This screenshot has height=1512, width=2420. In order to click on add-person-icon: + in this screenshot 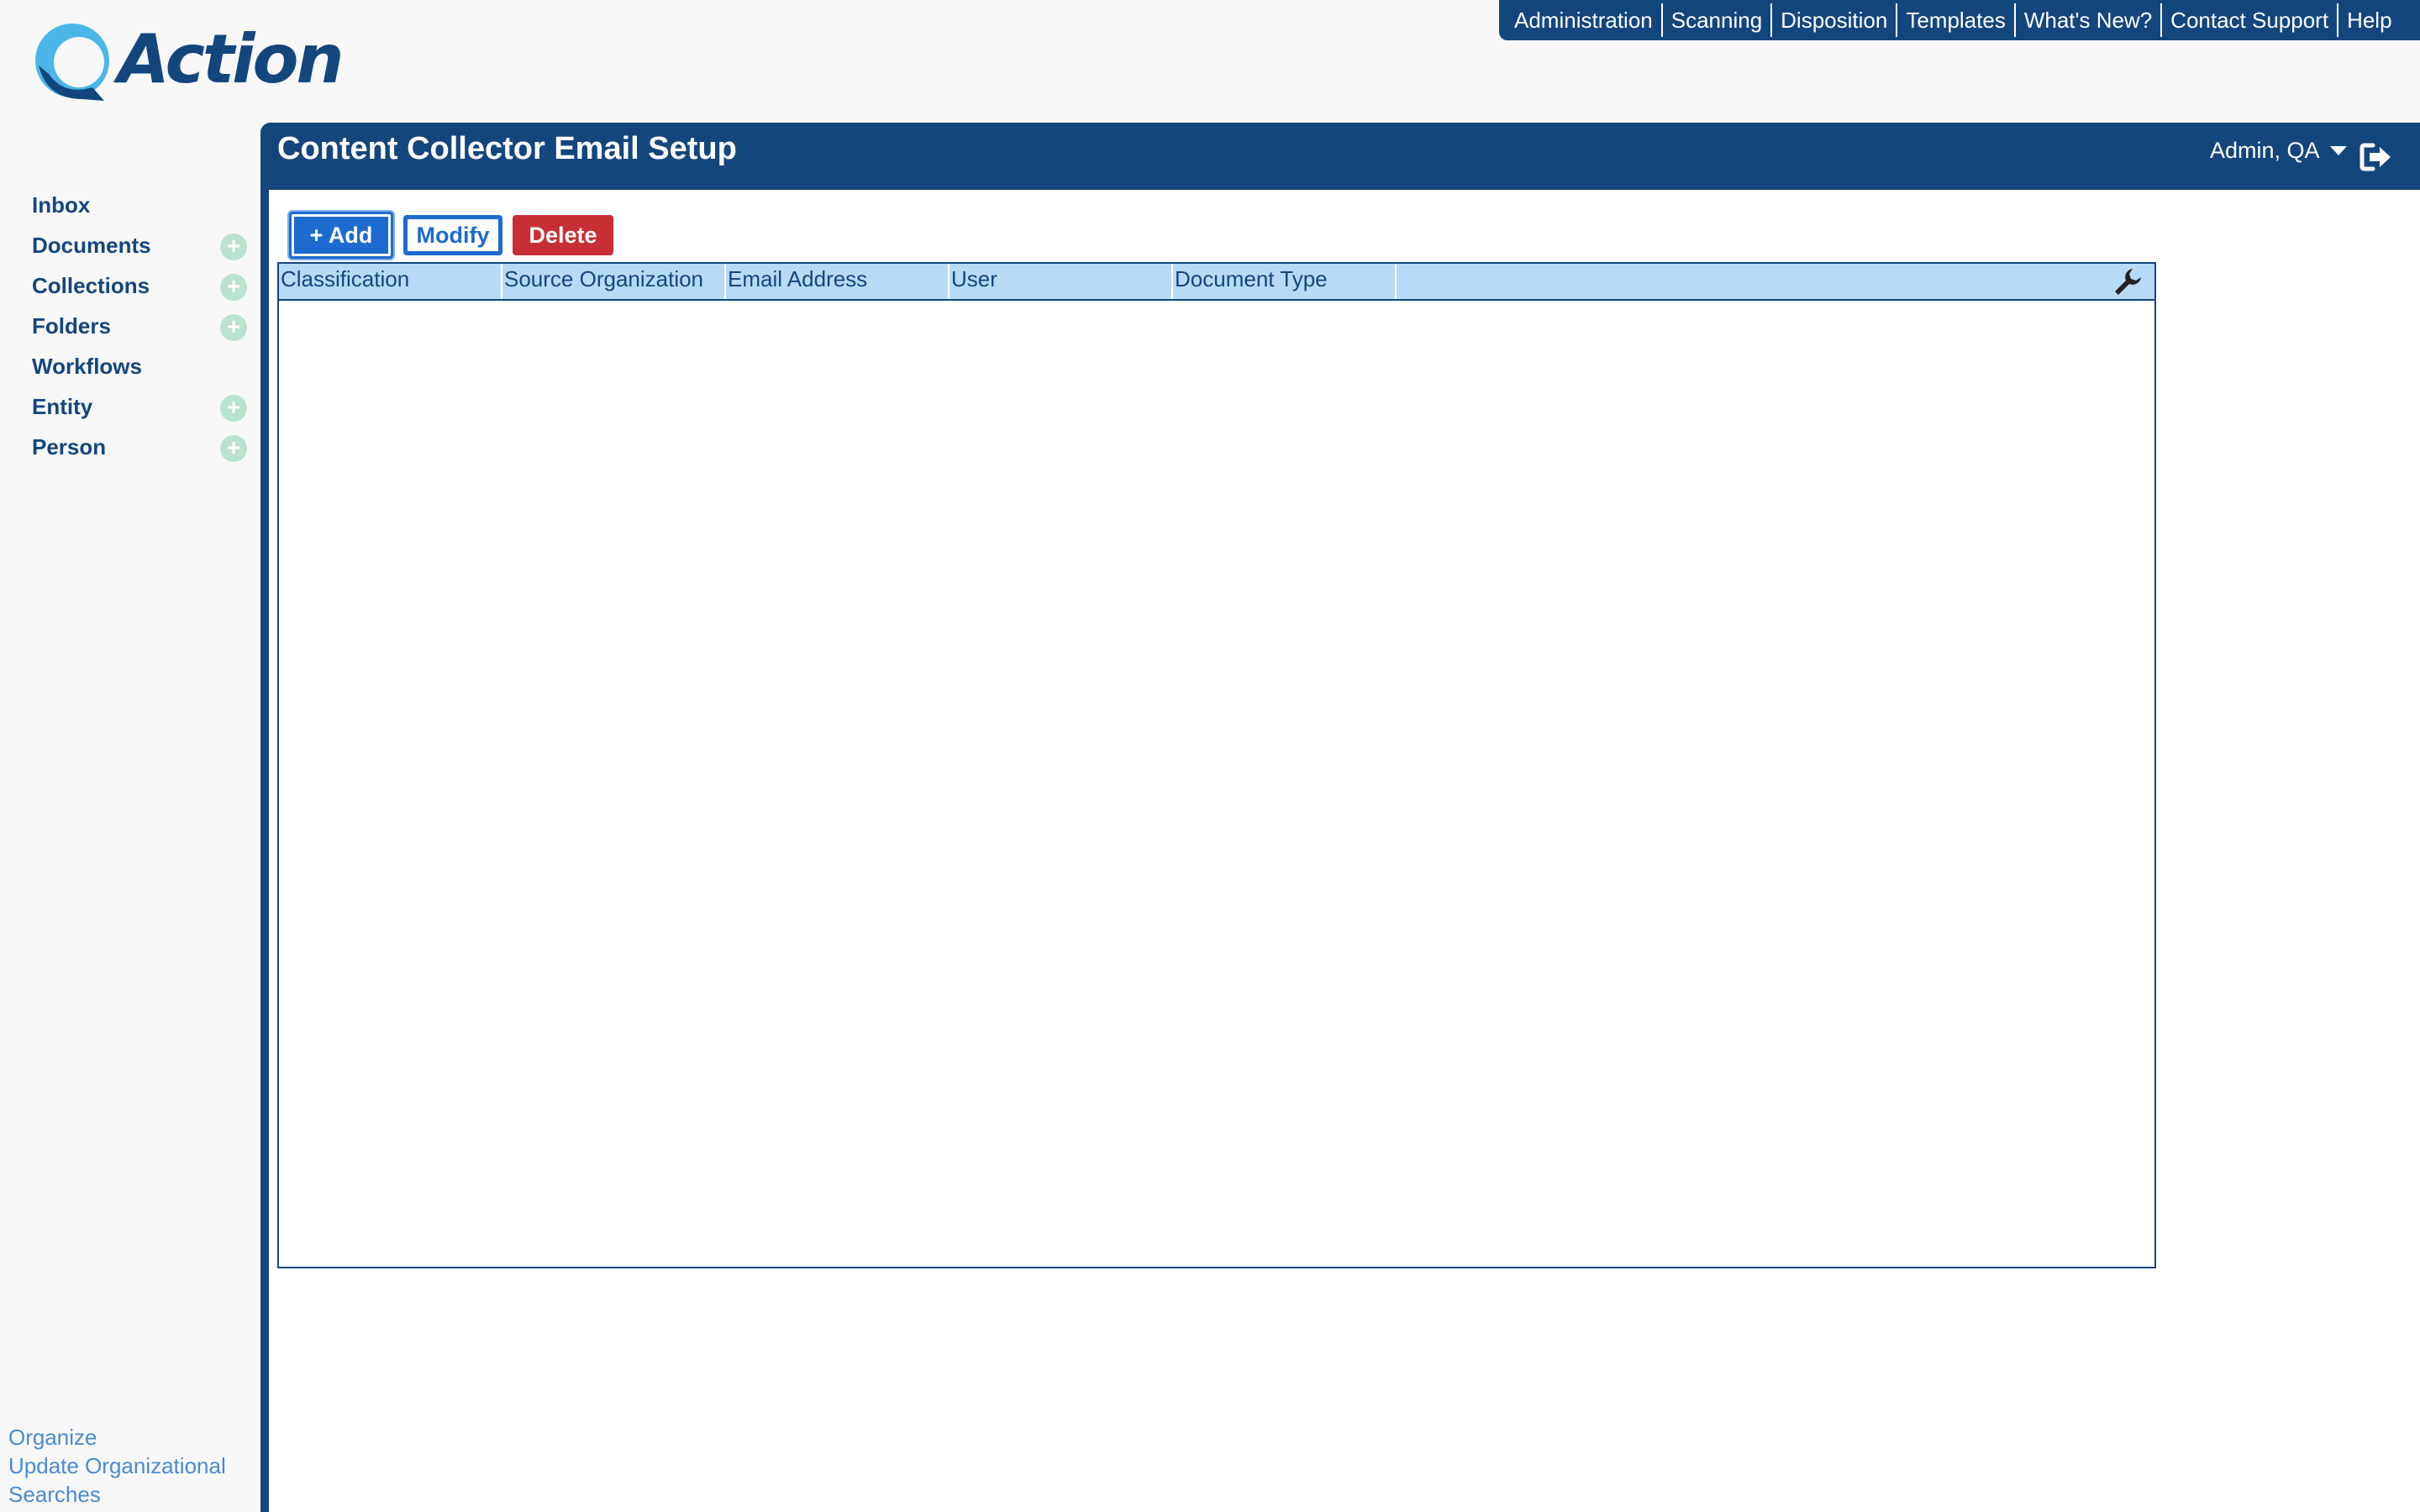, I will do `click(233, 448)`.